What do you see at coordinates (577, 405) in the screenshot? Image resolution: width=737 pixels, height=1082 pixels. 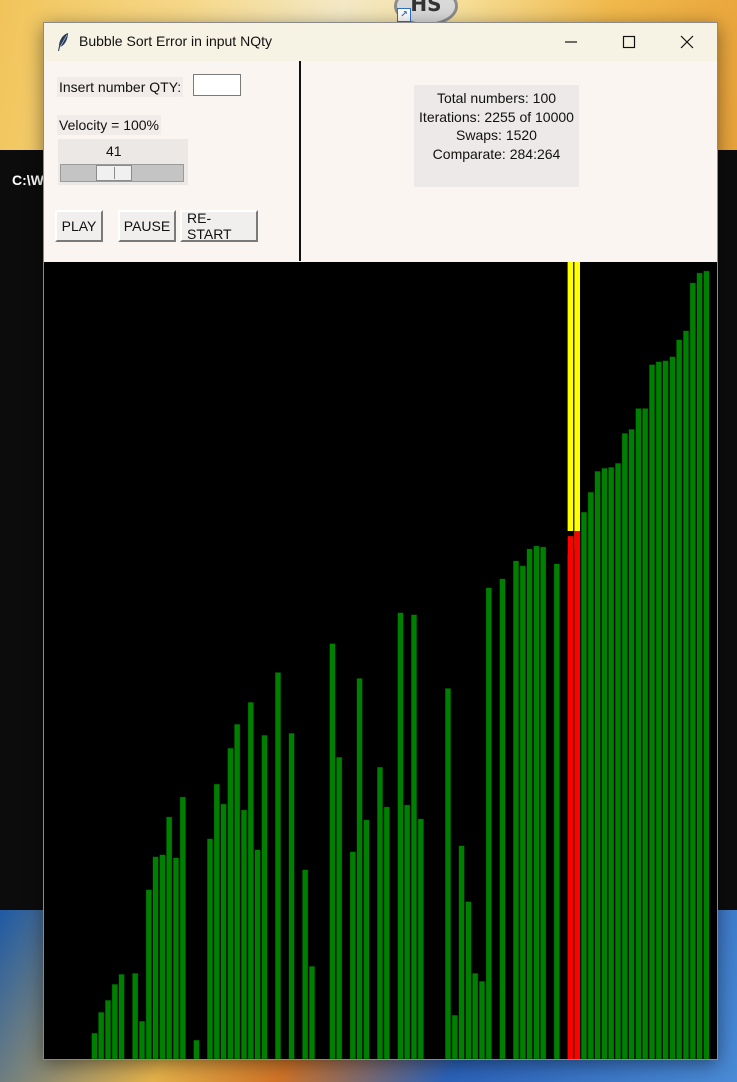 I see `compare-bar-highlight-b` at bounding box center [577, 405].